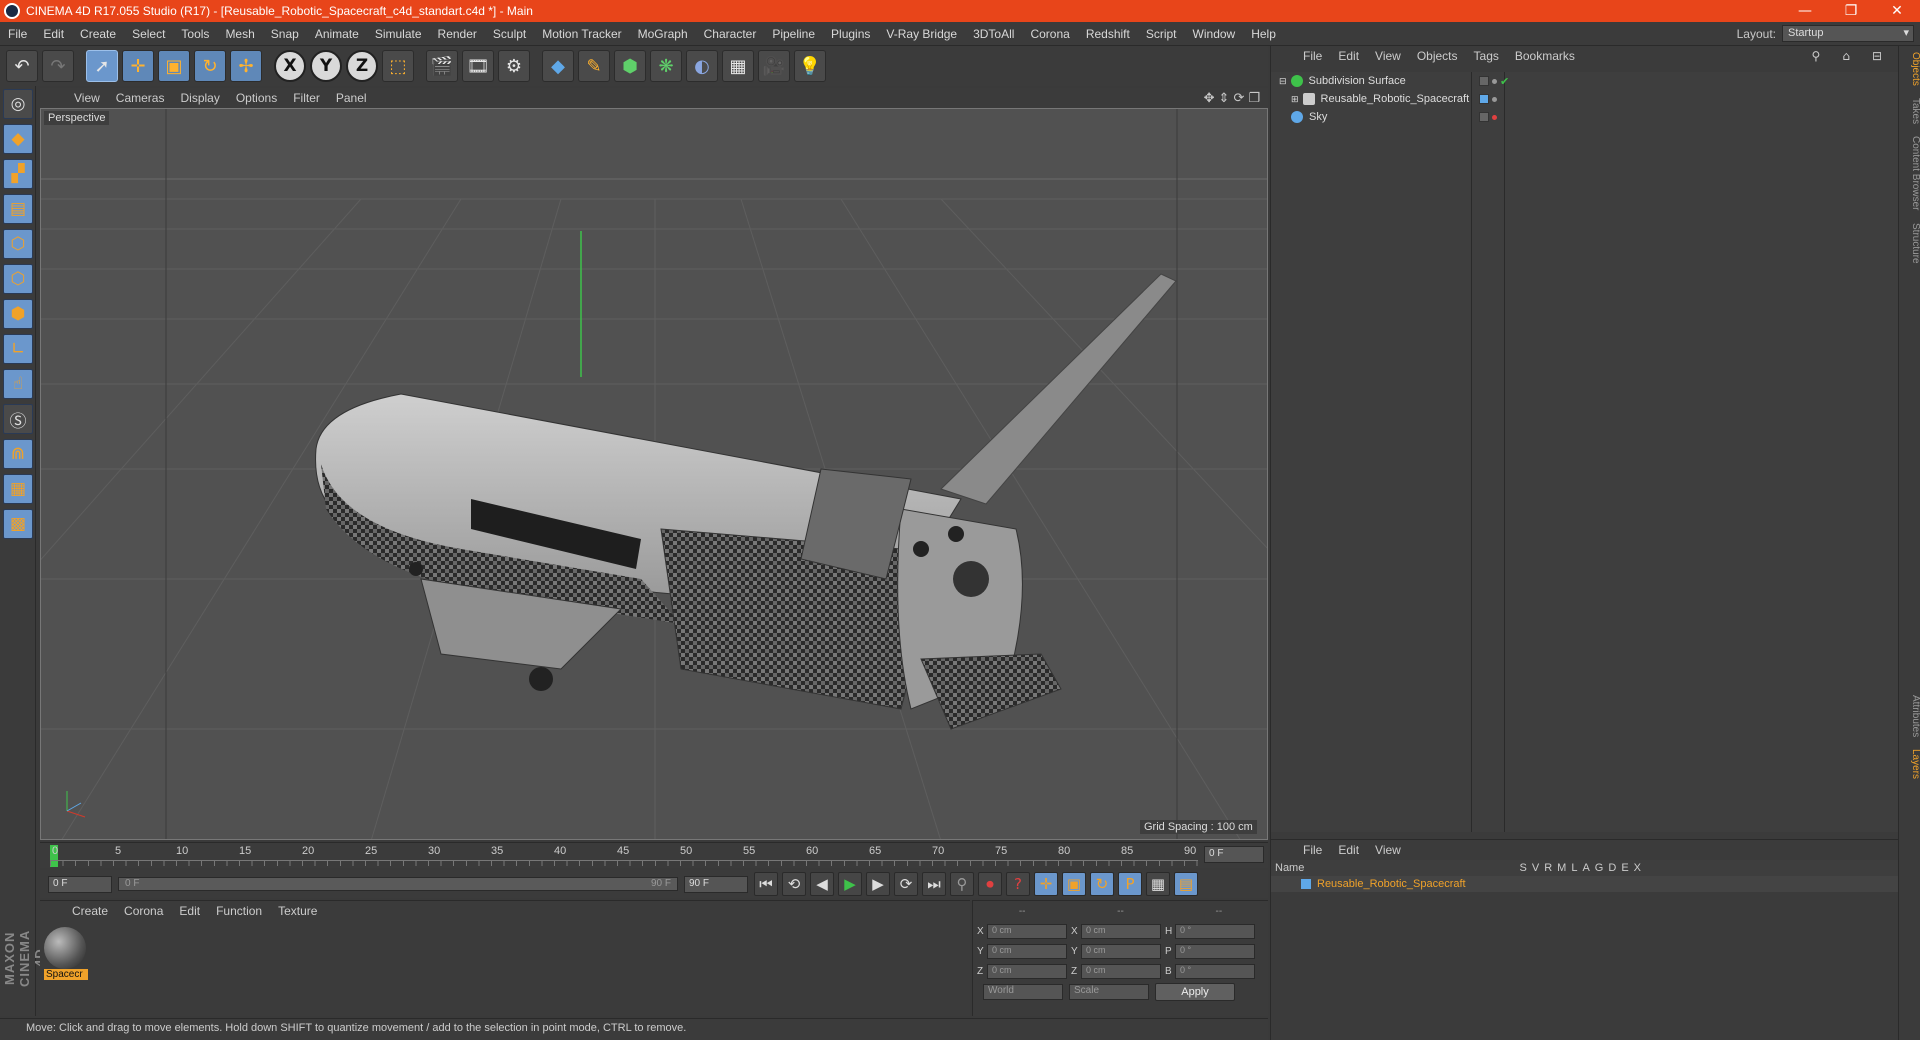  Describe the element at coordinates (1186, 884) in the screenshot. I see `timeline-window-icon: ▤` at that location.